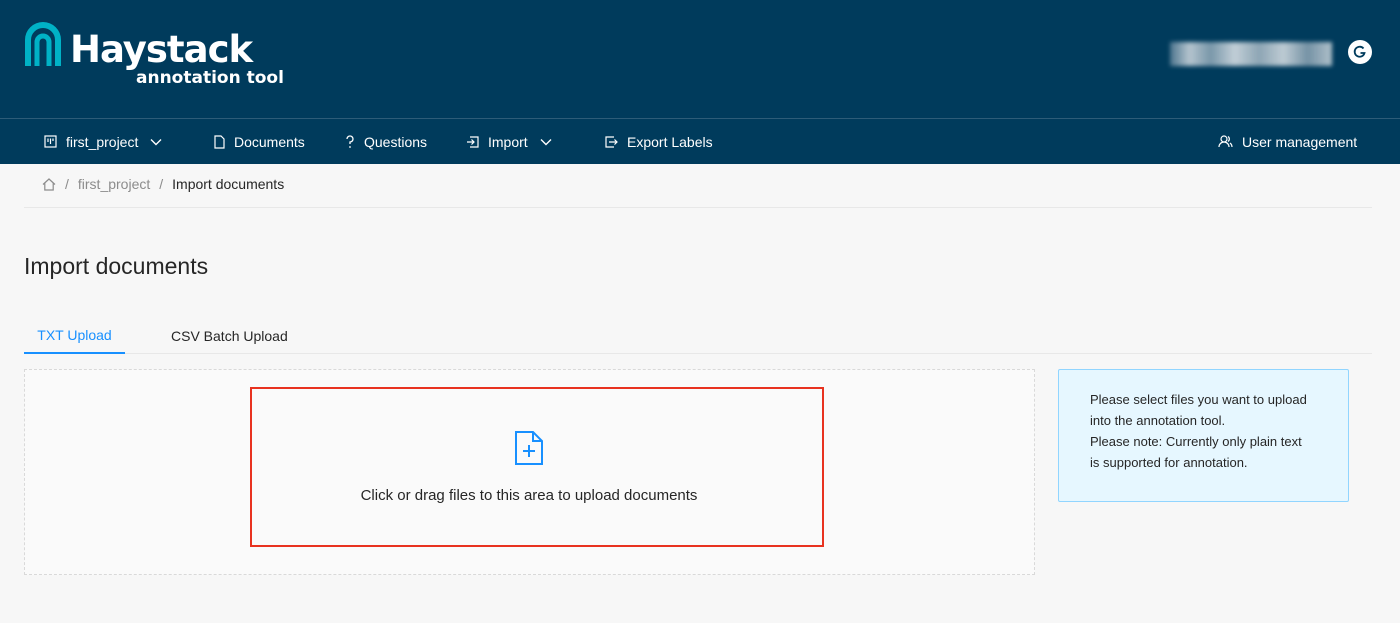 Image resolution: width=1400 pixels, height=623 pixels. Describe the element at coordinates (396, 141) in the screenshot. I see `nav-questions-label: Questions` at that location.